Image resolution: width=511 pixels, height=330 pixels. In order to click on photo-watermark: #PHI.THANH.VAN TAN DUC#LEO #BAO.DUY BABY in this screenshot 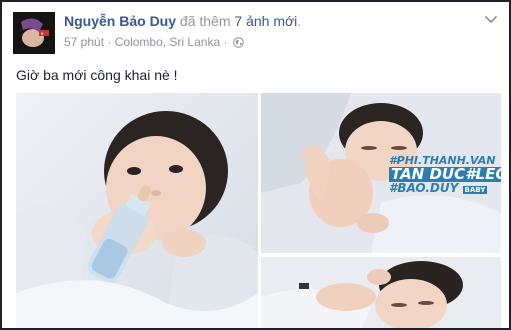, I will do `click(445, 174)`.